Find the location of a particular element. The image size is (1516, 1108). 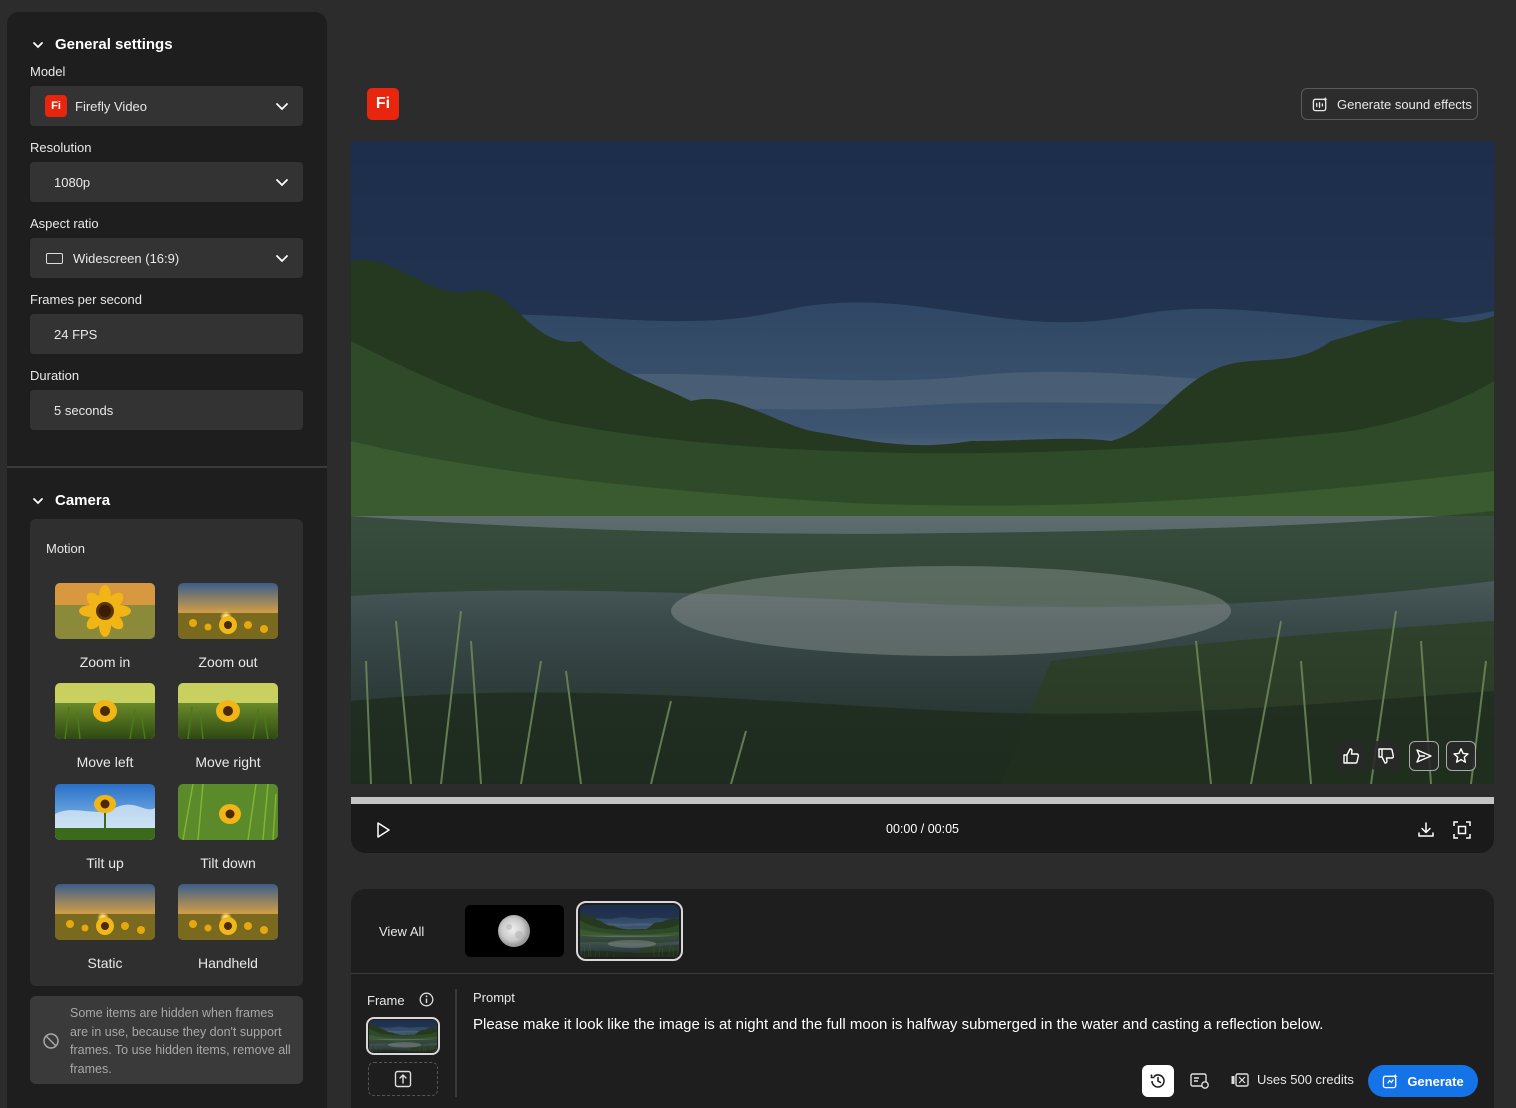

camera-header: Camera is located at coordinates (70, 500).